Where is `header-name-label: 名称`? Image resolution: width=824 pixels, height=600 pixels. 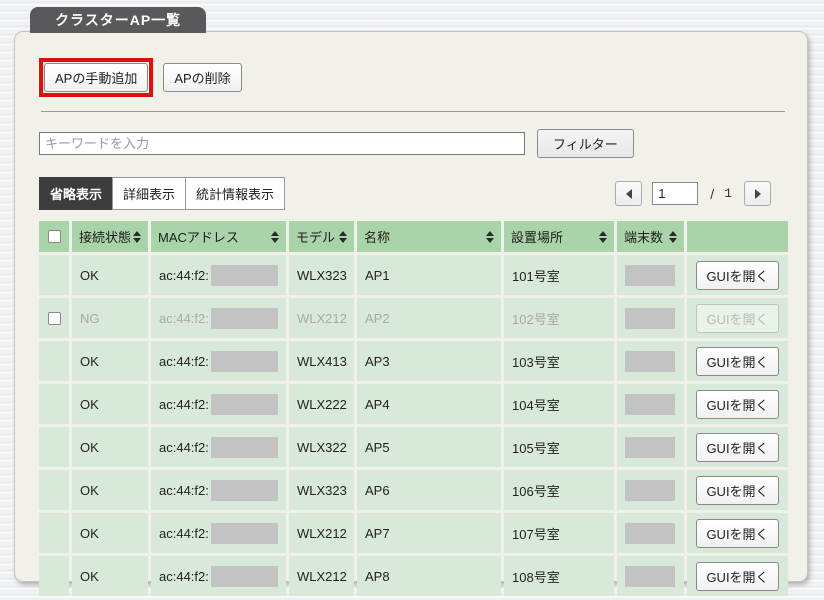
header-name-label: 名称 is located at coordinates (377, 237).